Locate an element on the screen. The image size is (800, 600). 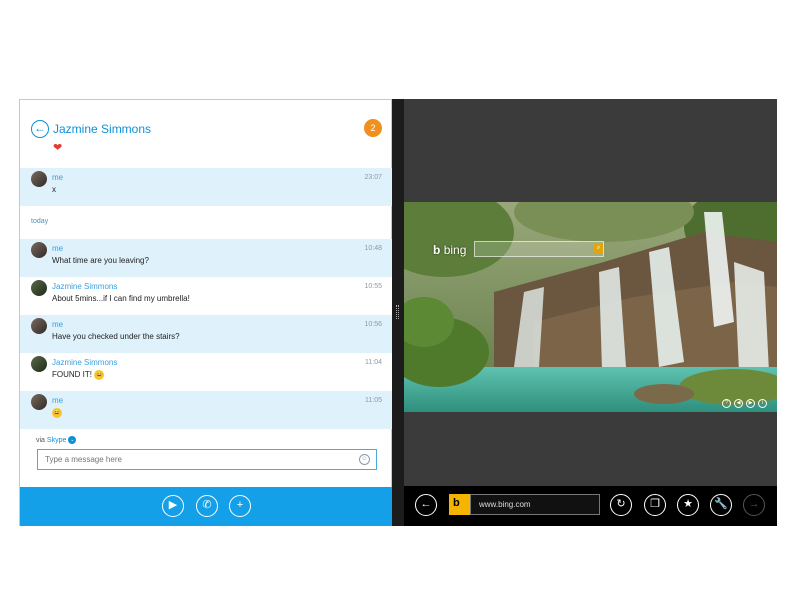
next-image-icon: ▶ is located at coordinates (750, 403).